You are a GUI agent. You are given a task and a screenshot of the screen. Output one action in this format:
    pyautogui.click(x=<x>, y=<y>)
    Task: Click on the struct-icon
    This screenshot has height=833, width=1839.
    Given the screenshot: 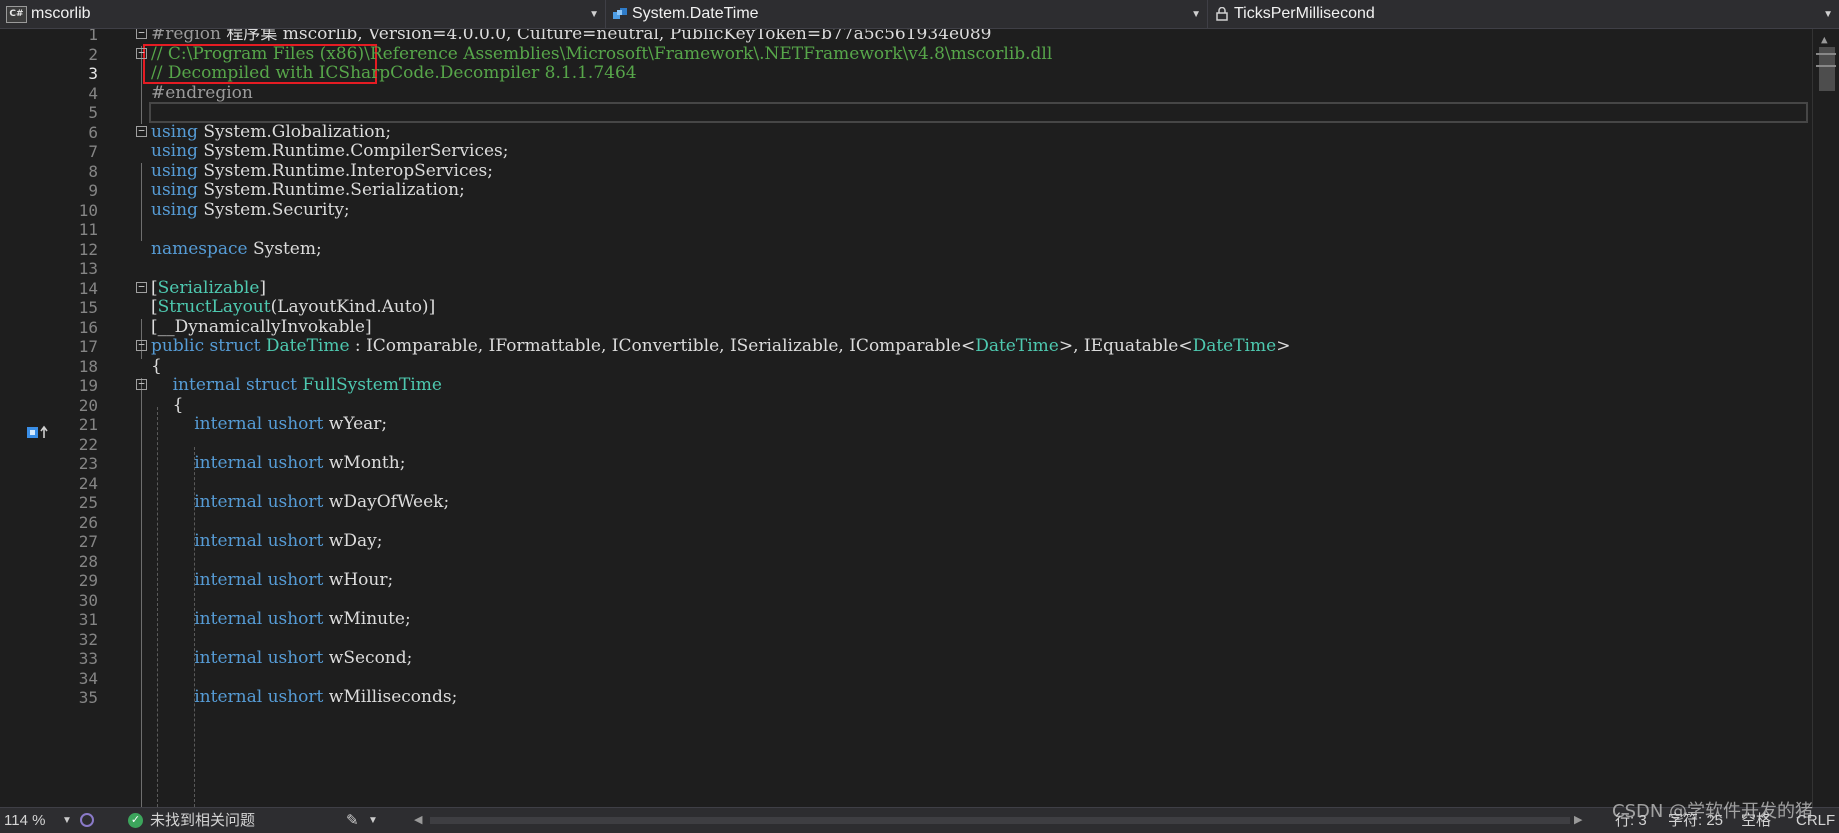 What is the action you would take?
    pyautogui.click(x=620, y=13)
    